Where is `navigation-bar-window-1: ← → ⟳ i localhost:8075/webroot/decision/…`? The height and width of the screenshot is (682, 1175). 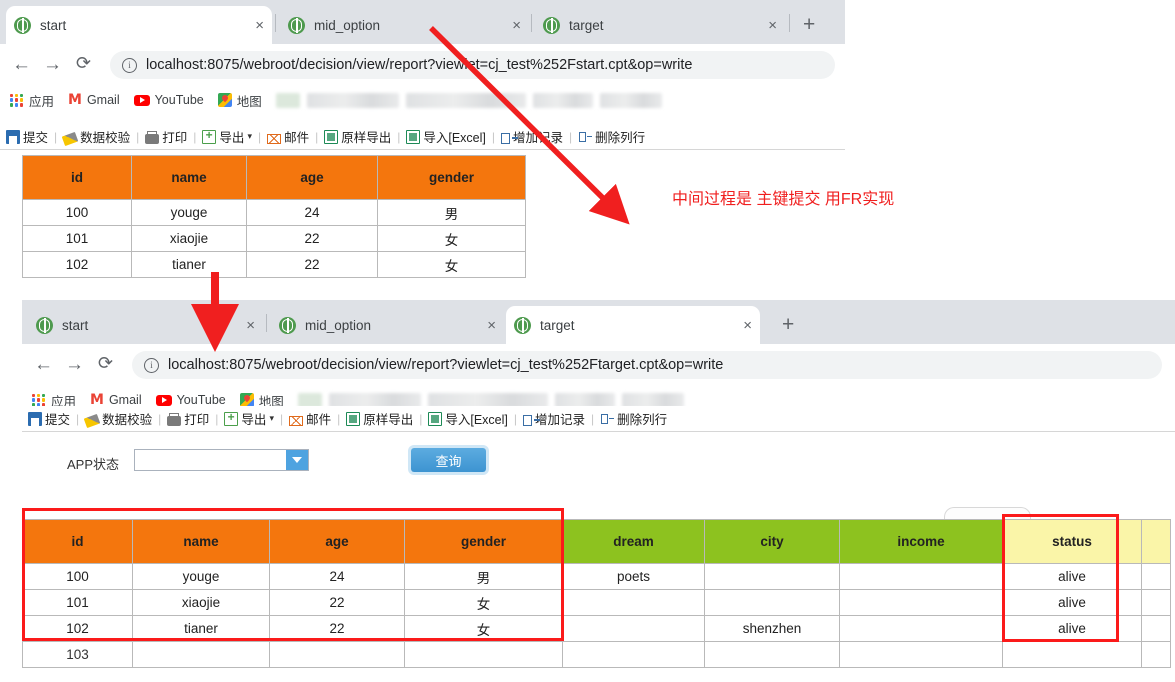
navigation-bar-window-1: ← → ⟳ i localhost:8075/webroot/decision/… is located at coordinates (422, 65).